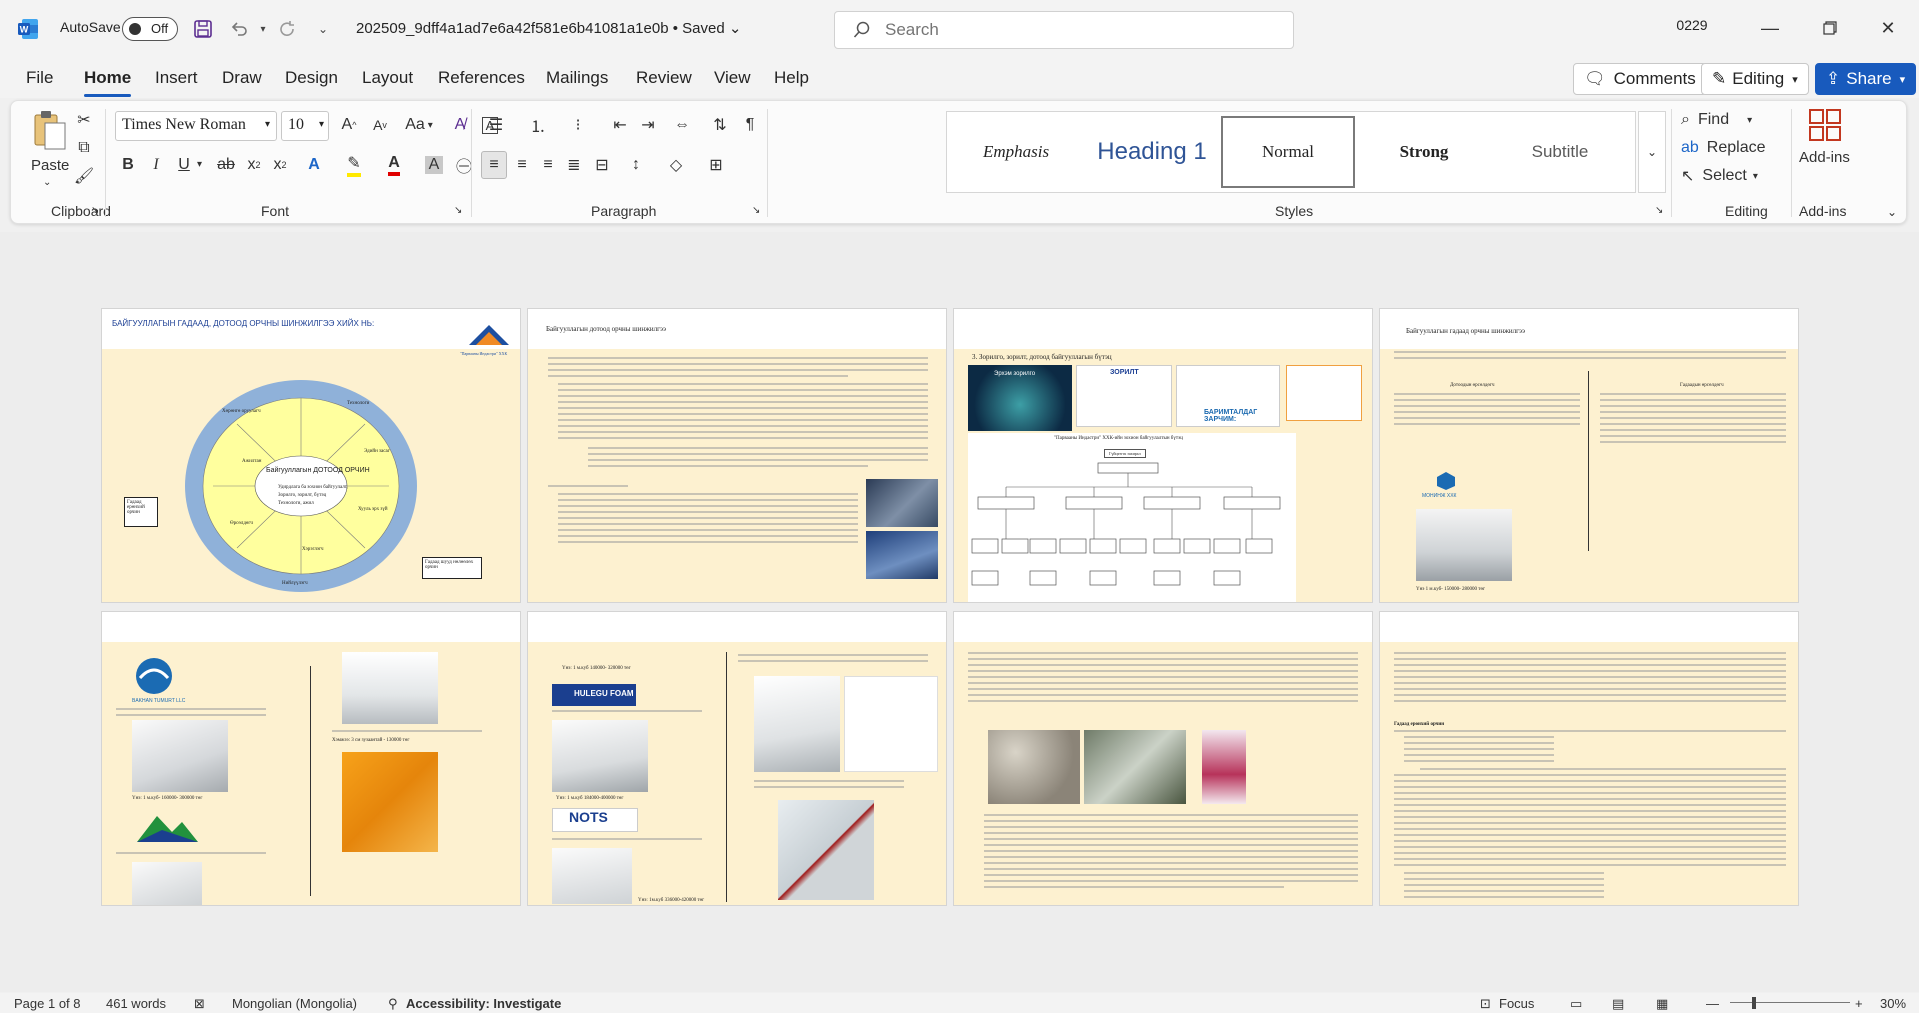  What do you see at coordinates (150, 29) in the screenshot?
I see `autosave-toggle: Off` at bounding box center [150, 29].